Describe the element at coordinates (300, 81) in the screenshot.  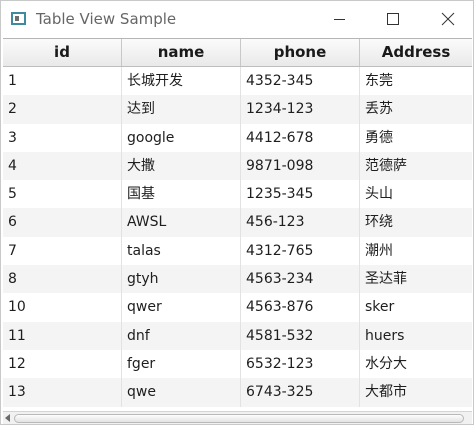
I see `table-cell: 4352-345` at that location.